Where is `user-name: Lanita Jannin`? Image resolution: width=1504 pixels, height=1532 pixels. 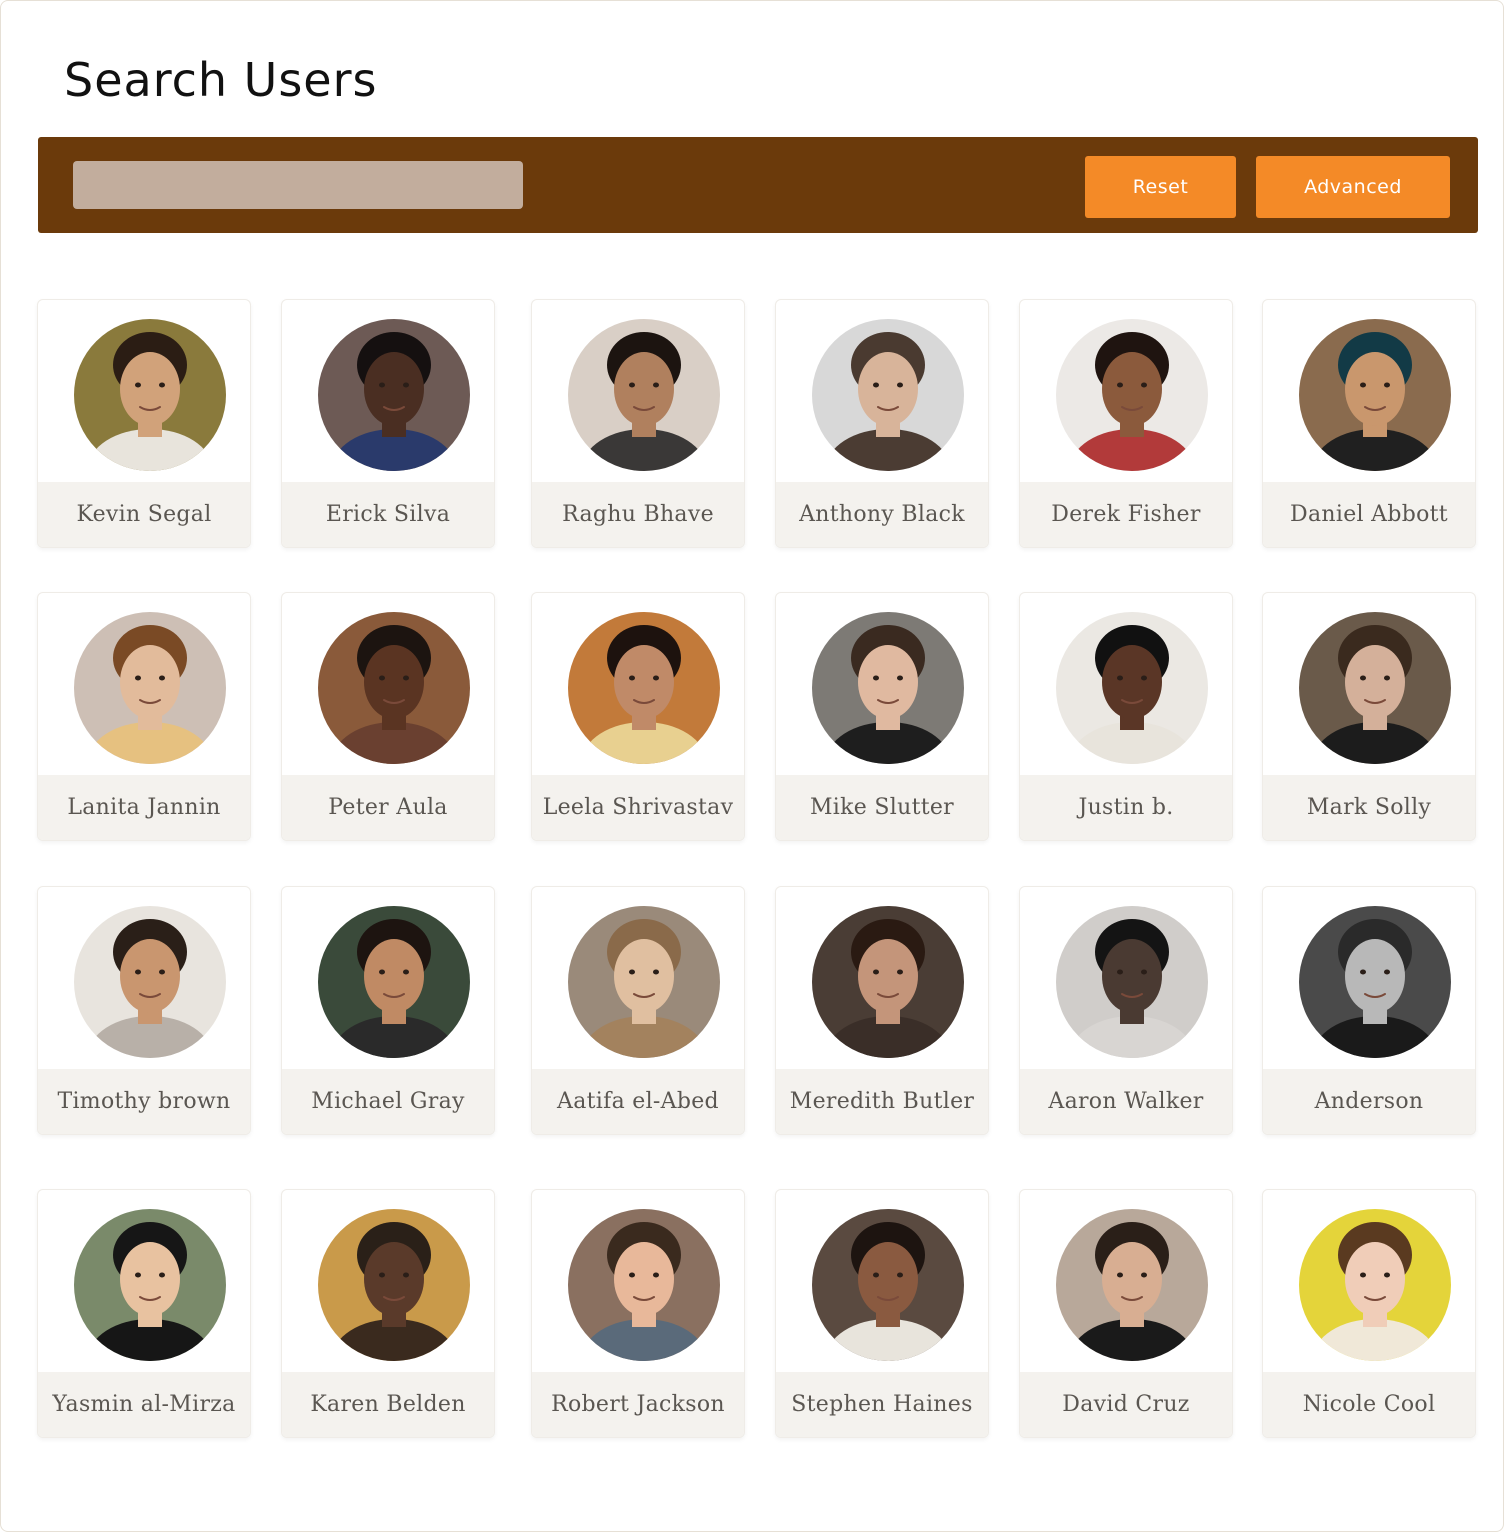
user-name: Lanita Jannin is located at coordinates (144, 807).